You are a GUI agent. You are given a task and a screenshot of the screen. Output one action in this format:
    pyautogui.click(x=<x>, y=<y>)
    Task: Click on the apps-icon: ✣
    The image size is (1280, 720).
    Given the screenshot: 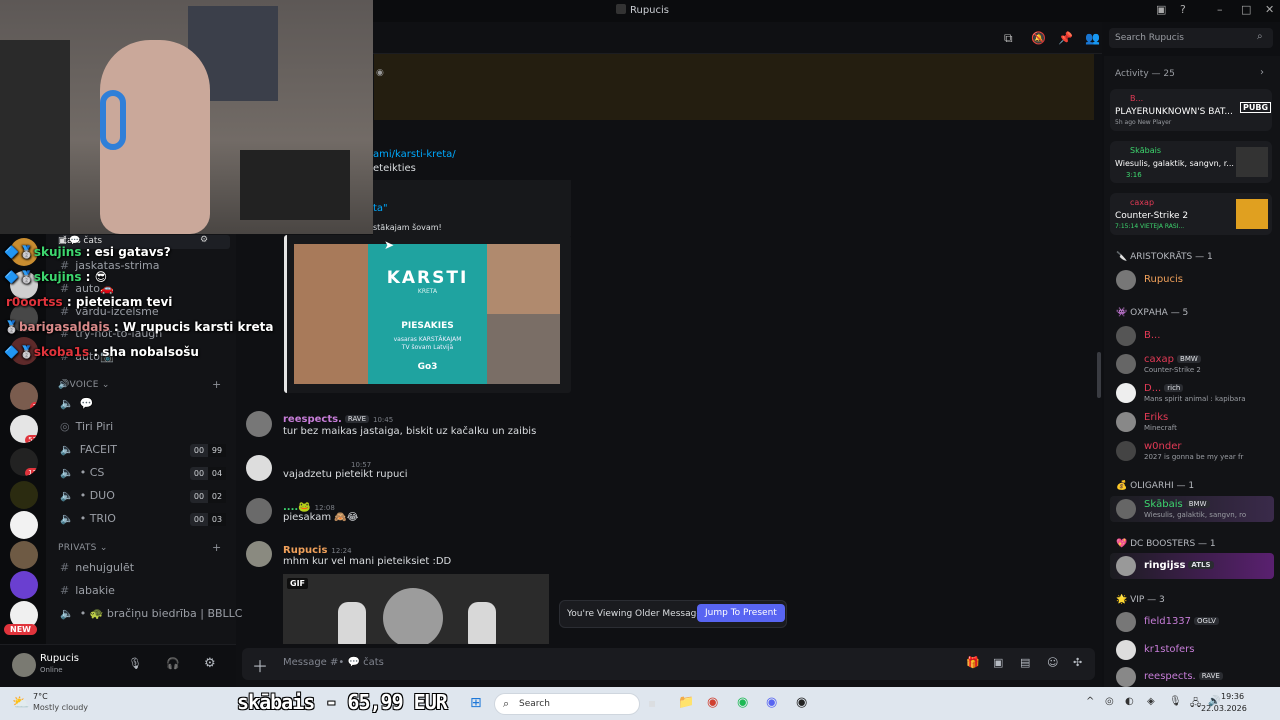 What is the action you would take?
    pyautogui.click(x=1077, y=662)
    